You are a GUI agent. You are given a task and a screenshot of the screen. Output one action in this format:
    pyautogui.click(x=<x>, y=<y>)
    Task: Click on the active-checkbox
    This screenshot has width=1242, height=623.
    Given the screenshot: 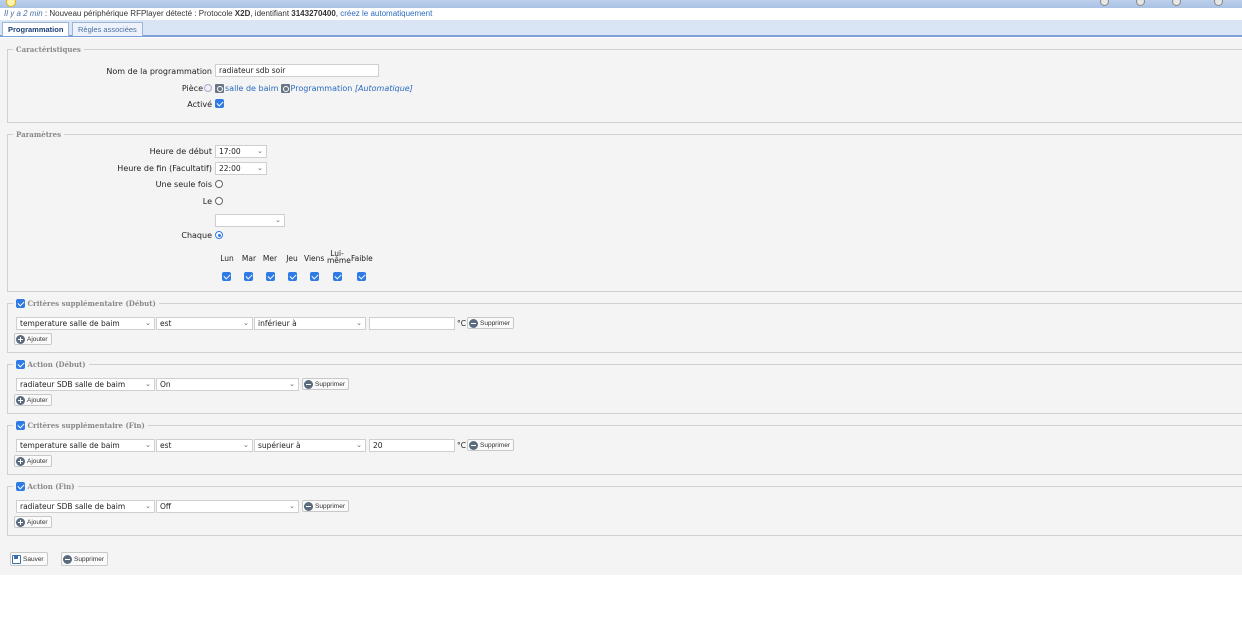 What is the action you would take?
    pyautogui.click(x=219, y=103)
    